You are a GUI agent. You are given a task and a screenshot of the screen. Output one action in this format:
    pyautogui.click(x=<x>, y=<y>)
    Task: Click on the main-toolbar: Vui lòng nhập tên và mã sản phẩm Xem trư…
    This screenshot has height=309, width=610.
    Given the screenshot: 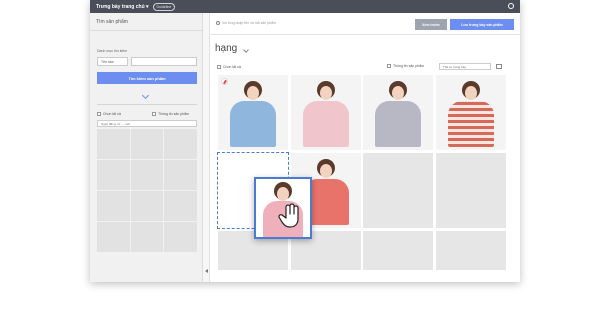 What is the action you would take?
    pyautogui.click(x=365, y=24)
    